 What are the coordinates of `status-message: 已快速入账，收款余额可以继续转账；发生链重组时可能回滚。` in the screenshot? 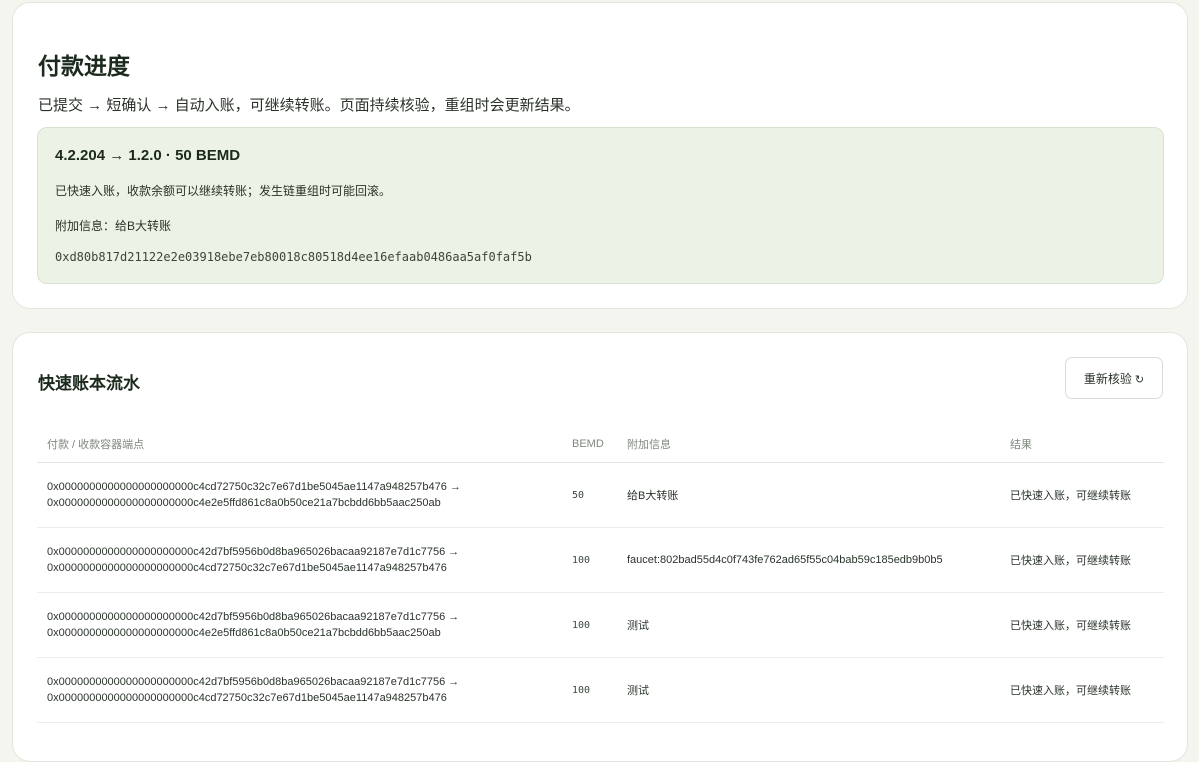 It's located at (223, 191).